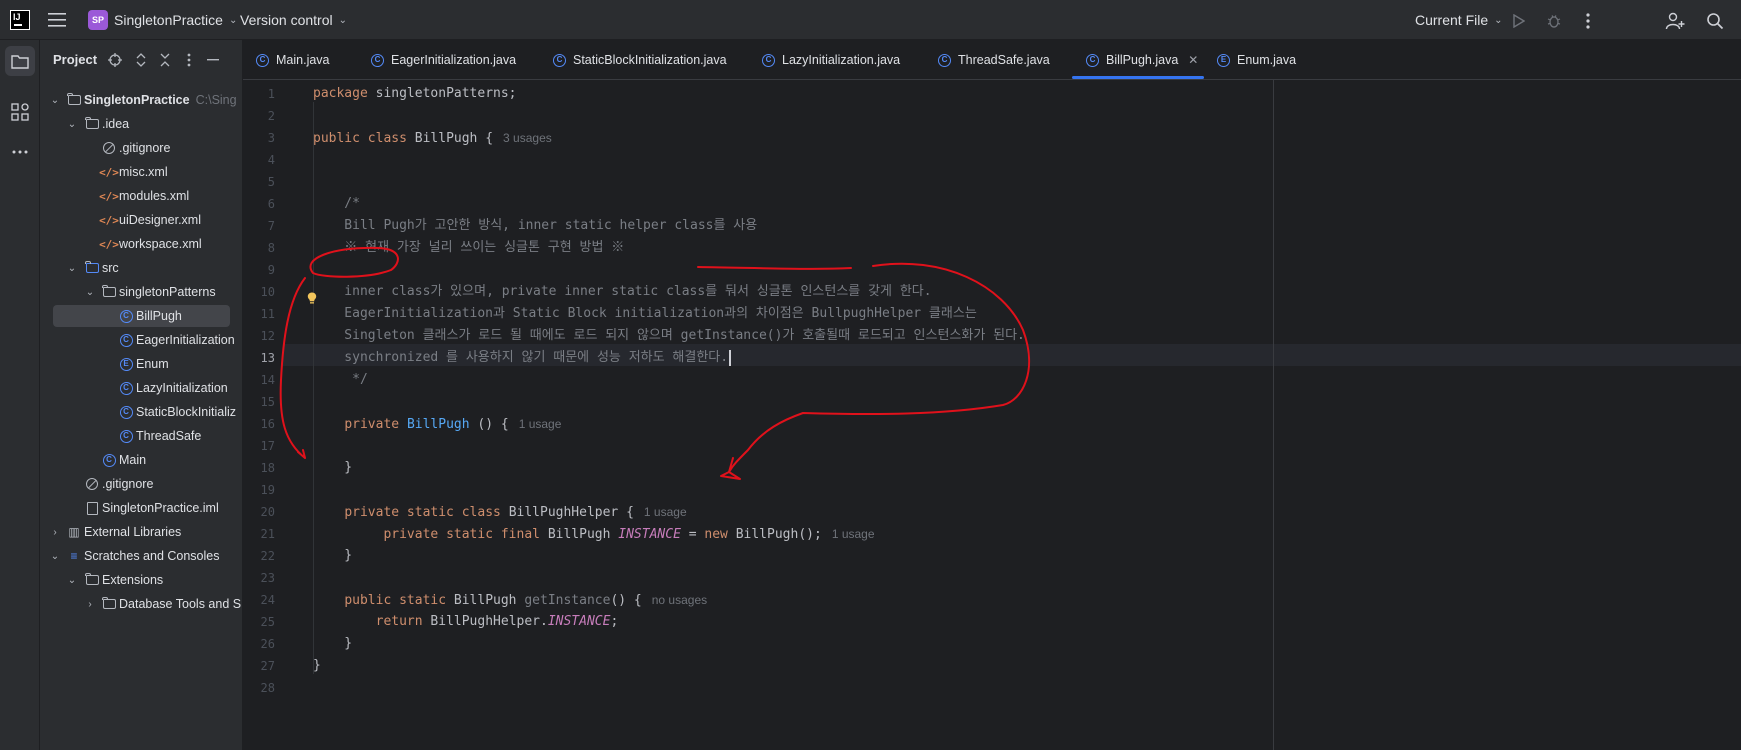 Image resolution: width=1741 pixels, height=750 pixels. I want to click on intention-bulb-icon, so click(312, 298).